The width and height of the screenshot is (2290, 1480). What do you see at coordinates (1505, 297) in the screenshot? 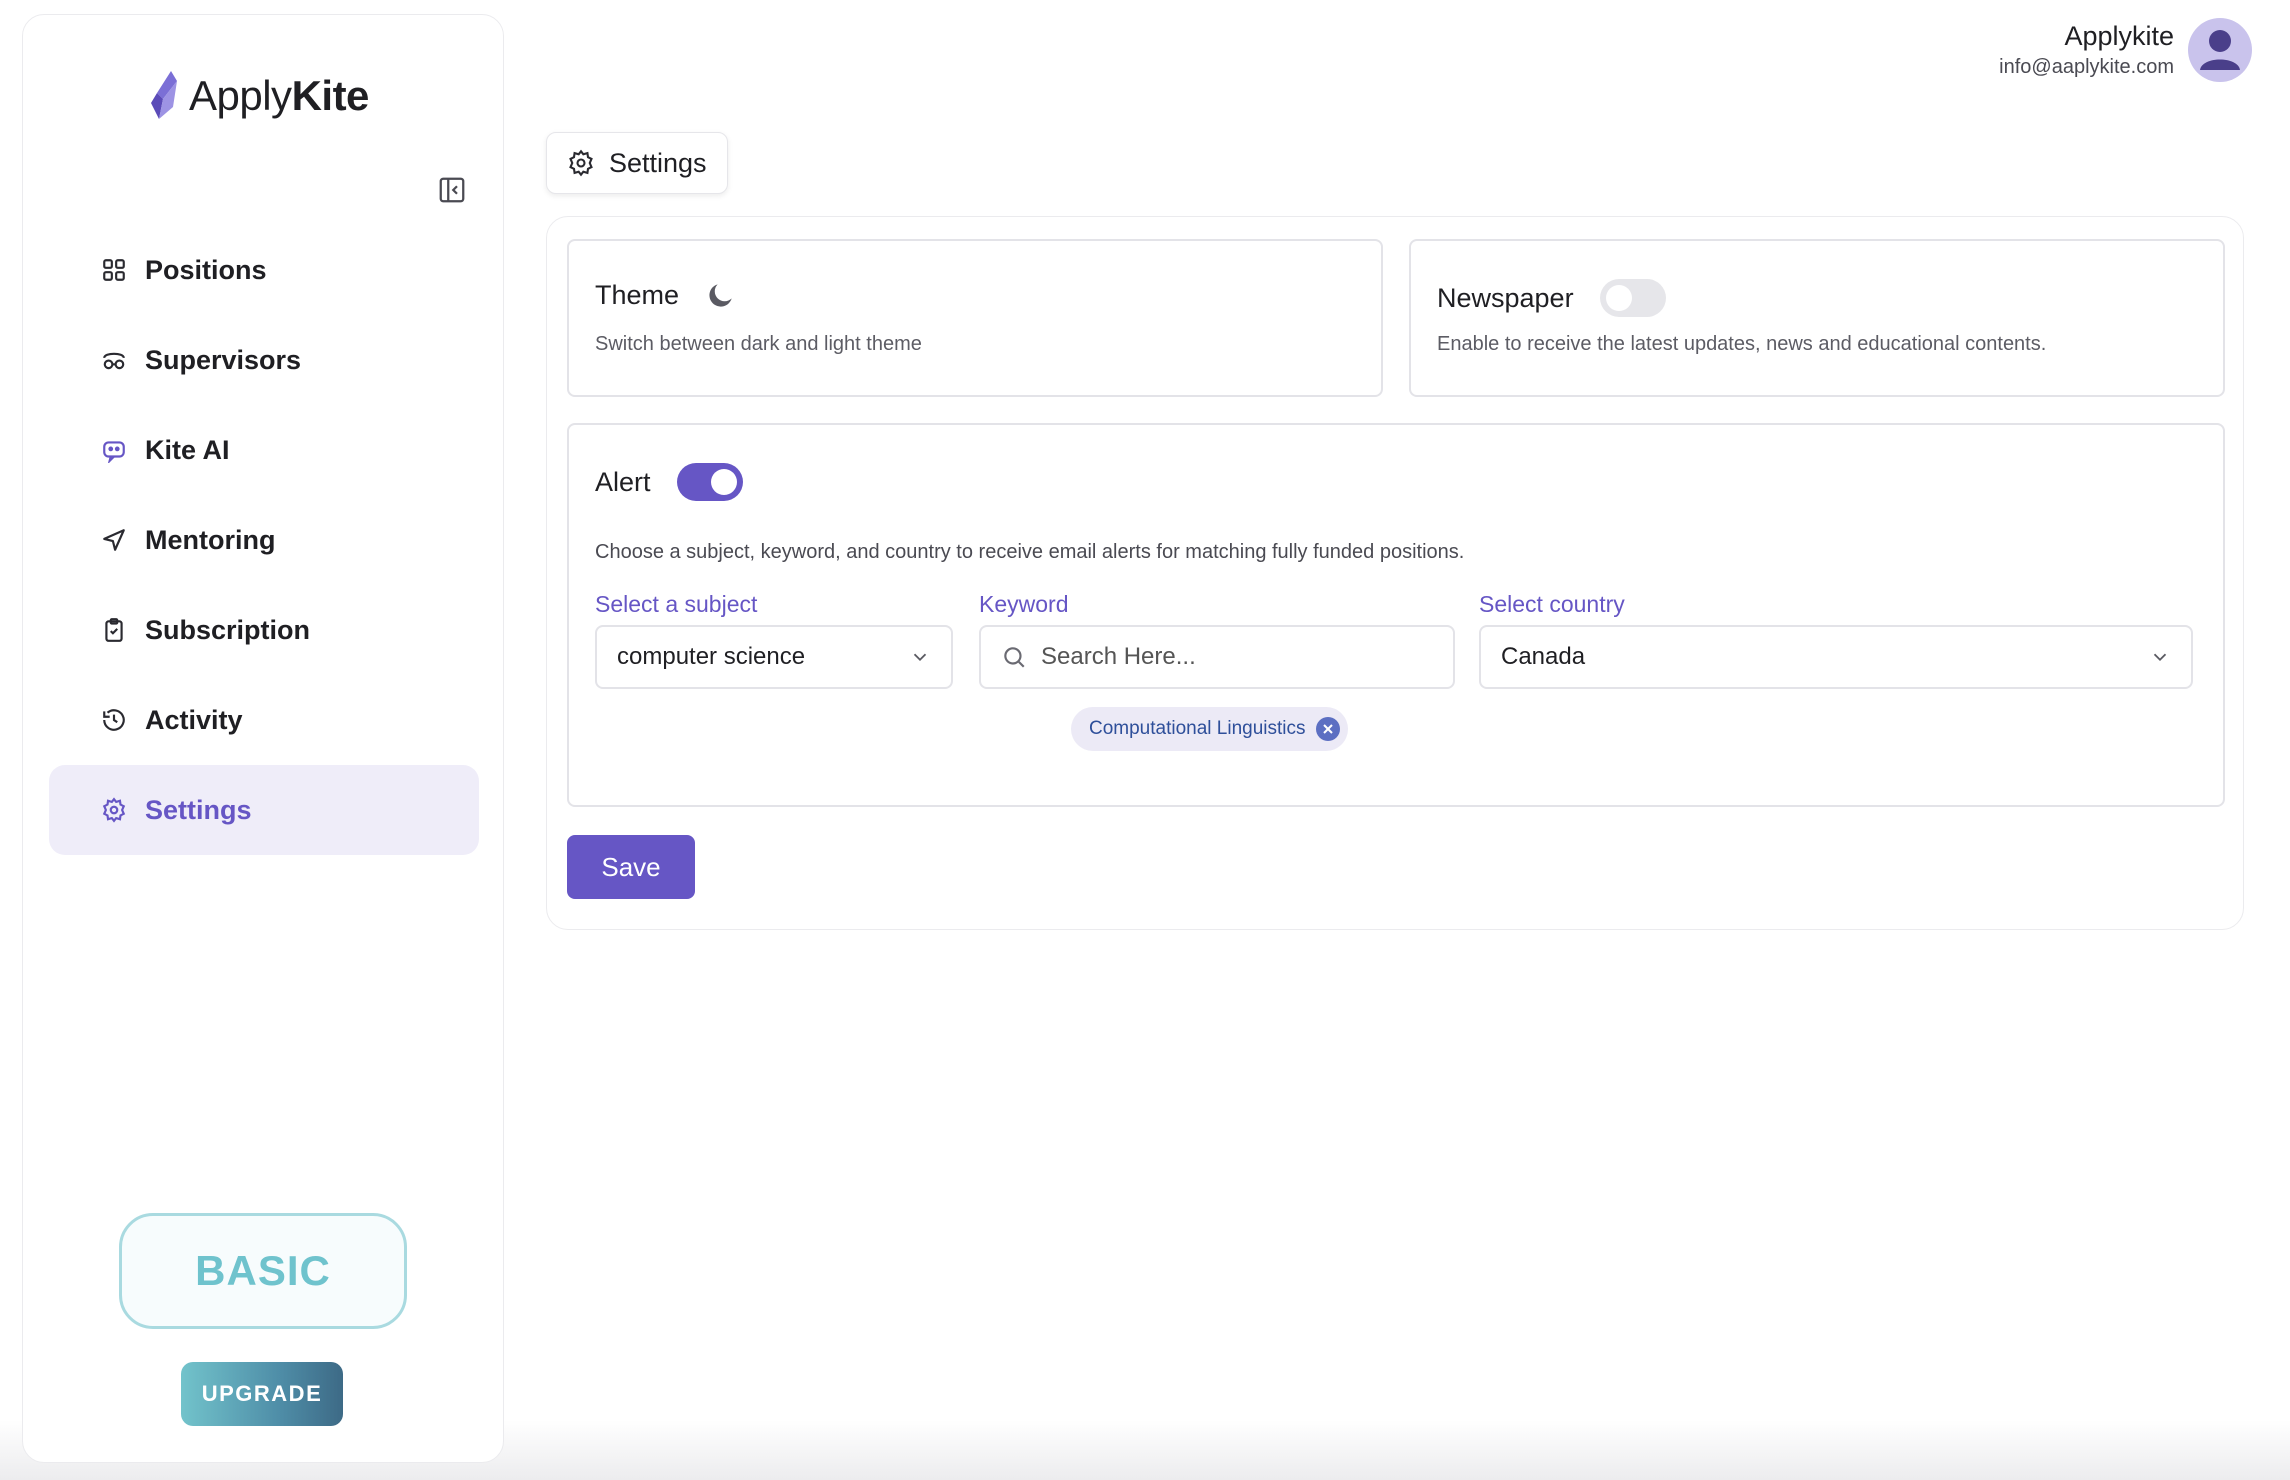
I see `newspaper-title: Newspaper` at bounding box center [1505, 297].